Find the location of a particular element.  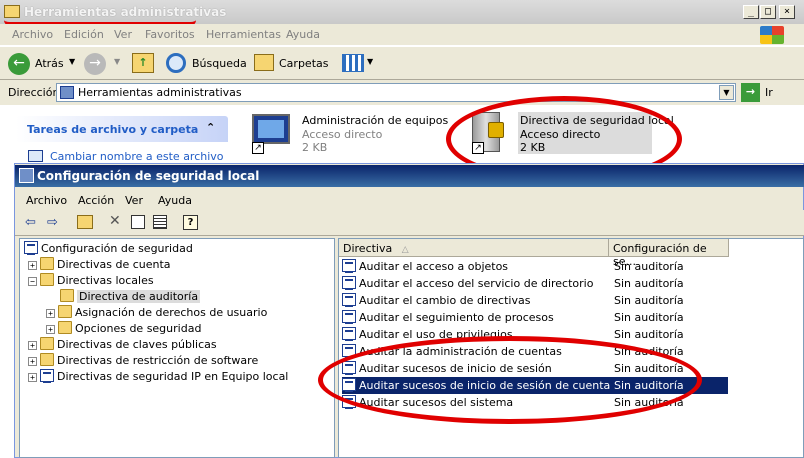

close-button: × is located at coordinates (787, 12).